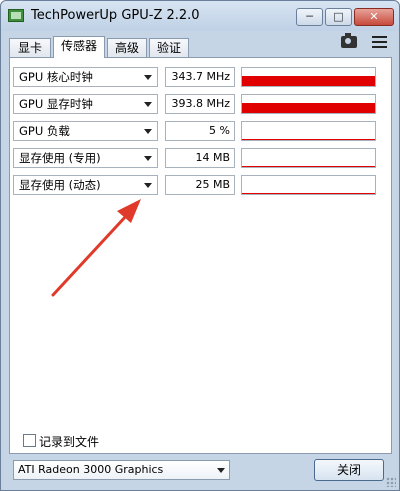 The image size is (400, 491). Describe the element at coordinates (79, 47) in the screenshot. I see `tab-sensors: 传感器` at that location.